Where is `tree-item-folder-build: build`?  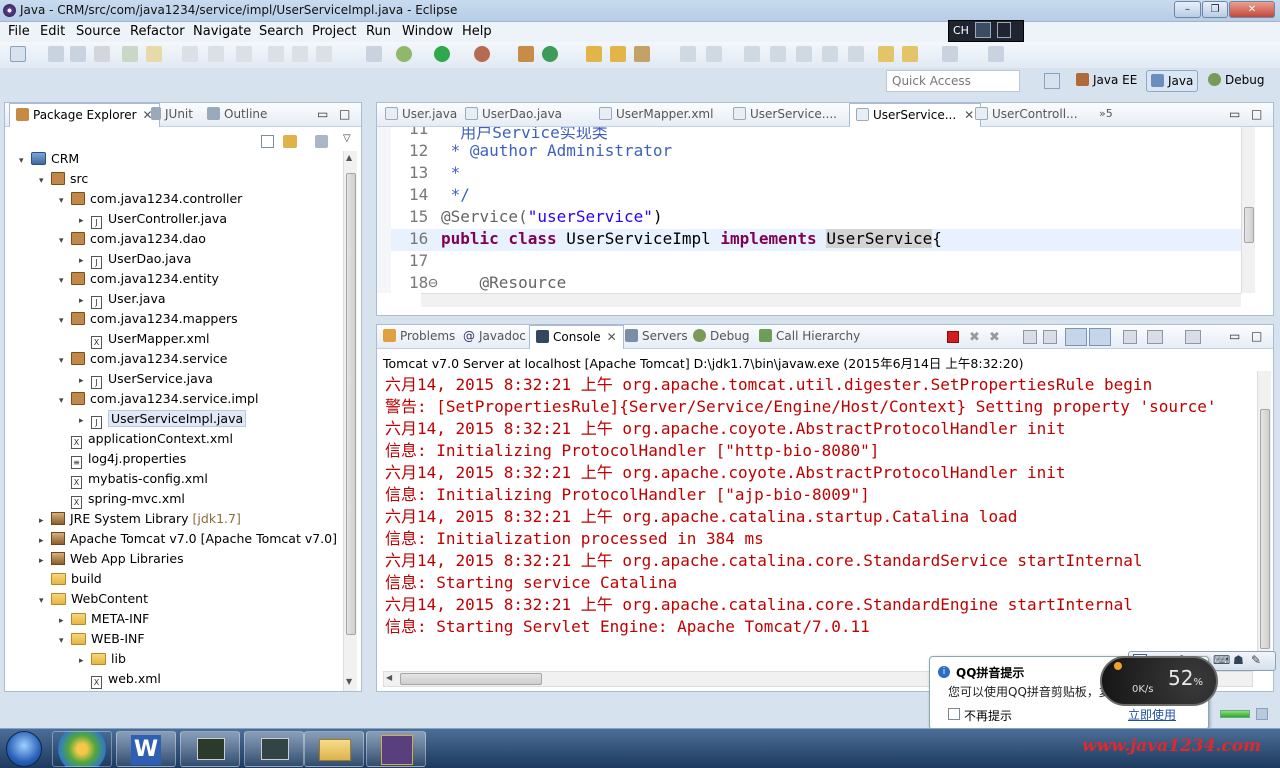 tree-item-folder-build: build is located at coordinates (72, 581).